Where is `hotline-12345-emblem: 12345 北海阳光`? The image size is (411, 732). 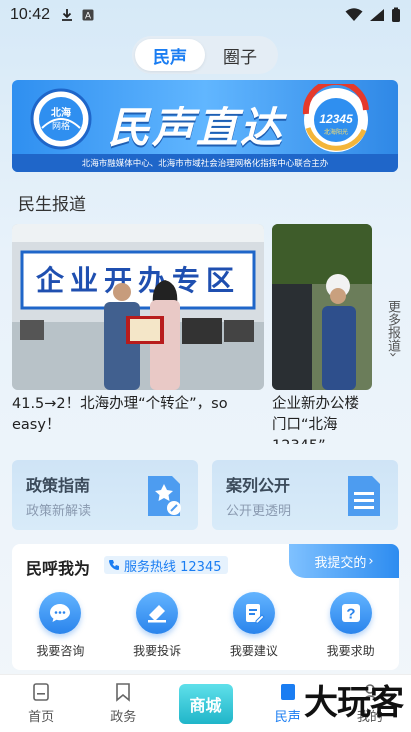
hotline-12345-emblem: 12345 北海阳光 is located at coordinates (335, 118).